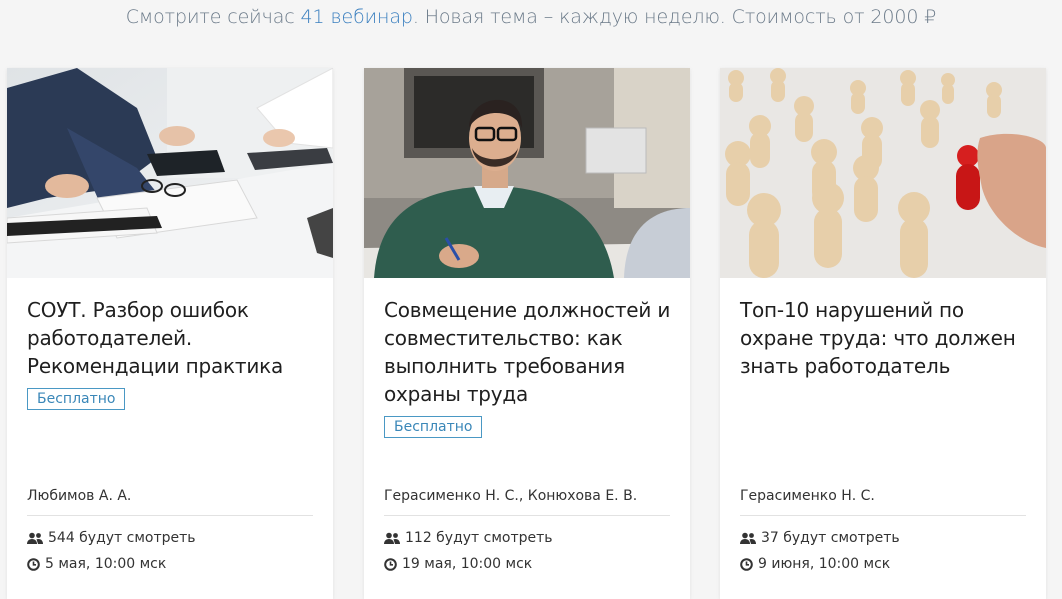 This screenshot has width=1062, height=599. I want to click on date-info: 9 июня, 10:00 мск, so click(815, 564).